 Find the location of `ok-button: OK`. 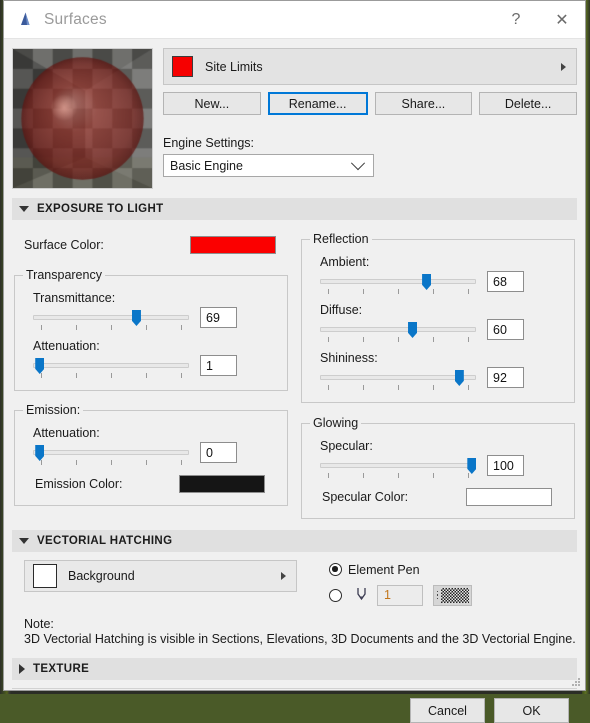

ok-button: OK is located at coordinates (531, 710).